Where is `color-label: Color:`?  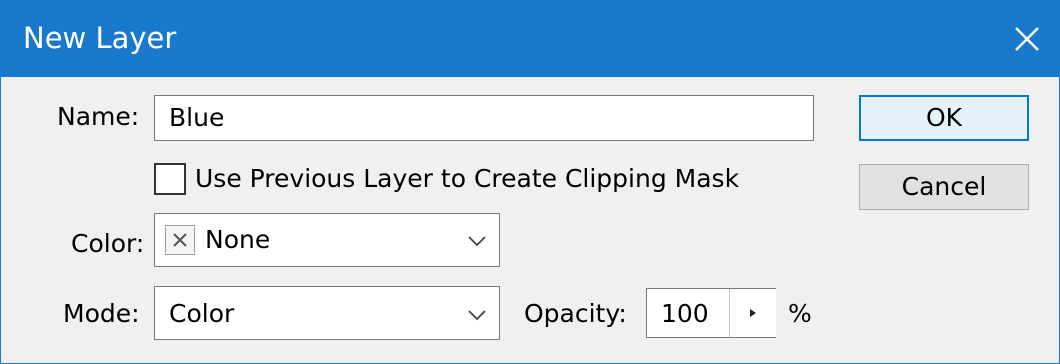 color-label: Color: is located at coordinates (108, 243).